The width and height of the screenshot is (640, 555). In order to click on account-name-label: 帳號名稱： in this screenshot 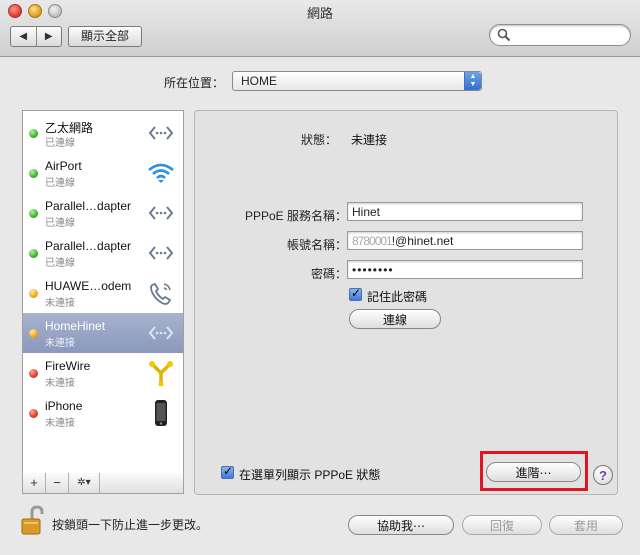, I will do `click(316, 245)`.